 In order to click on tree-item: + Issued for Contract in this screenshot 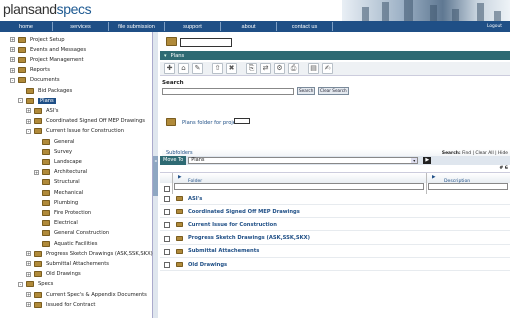, I will do `click(60, 304)`.